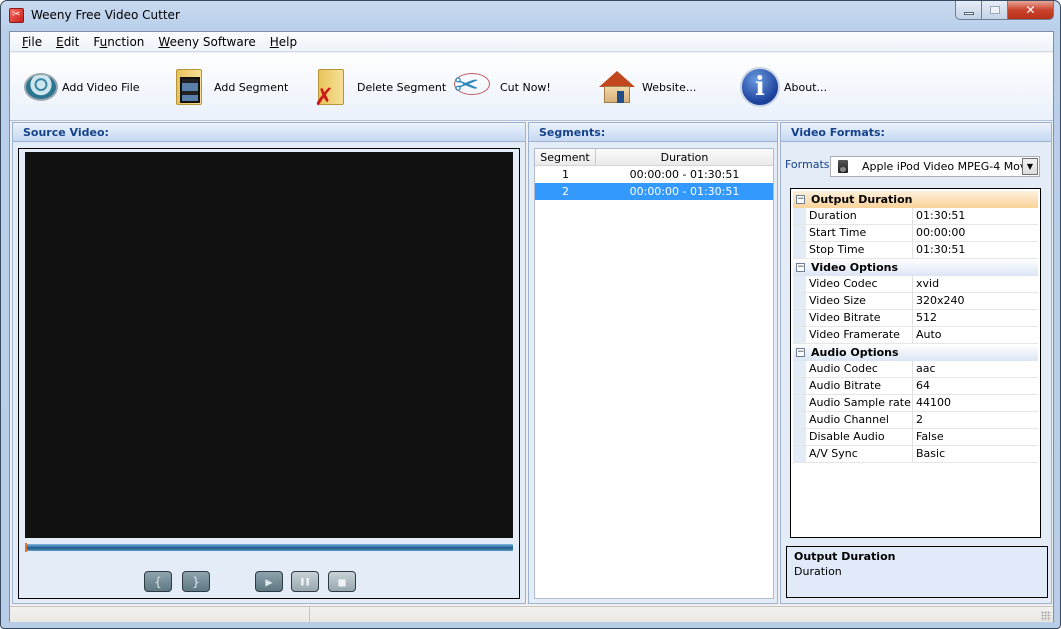 This screenshot has width=1061, height=629. What do you see at coordinates (531, 42) in the screenshot?
I see `menu-bar: File Edit Function Weeny Software Help` at bounding box center [531, 42].